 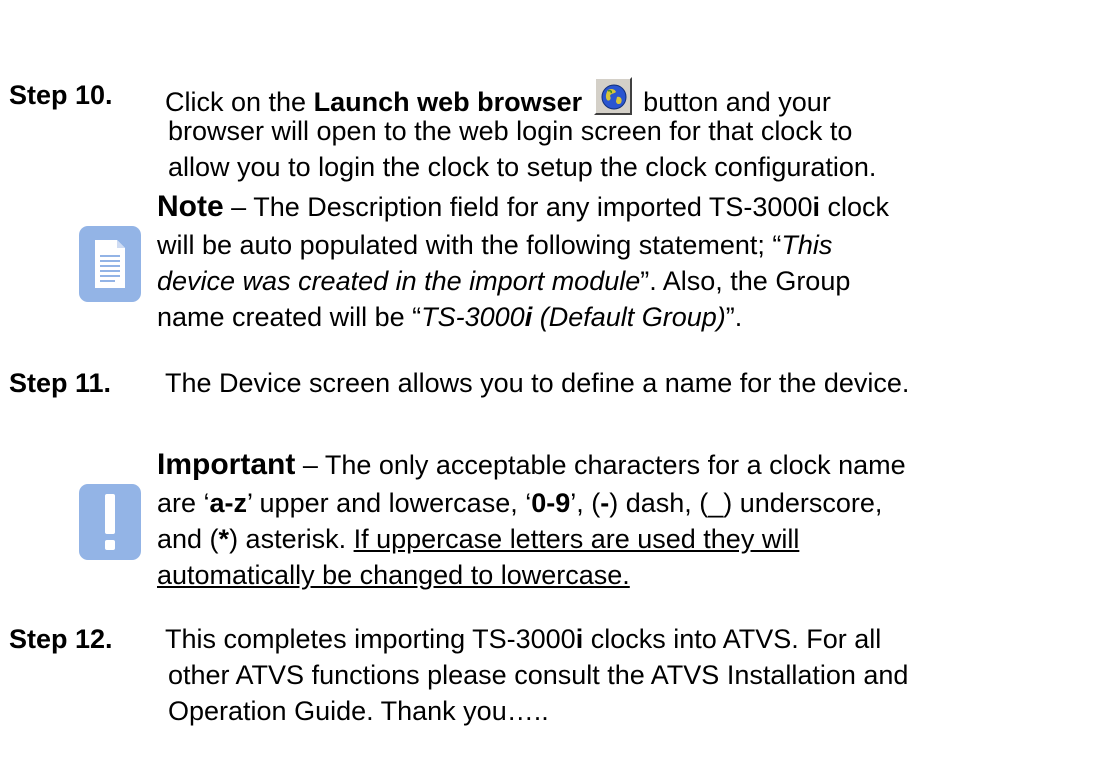 What do you see at coordinates (61, 95) in the screenshot?
I see `step-10-label: Step 10.` at bounding box center [61, 95].